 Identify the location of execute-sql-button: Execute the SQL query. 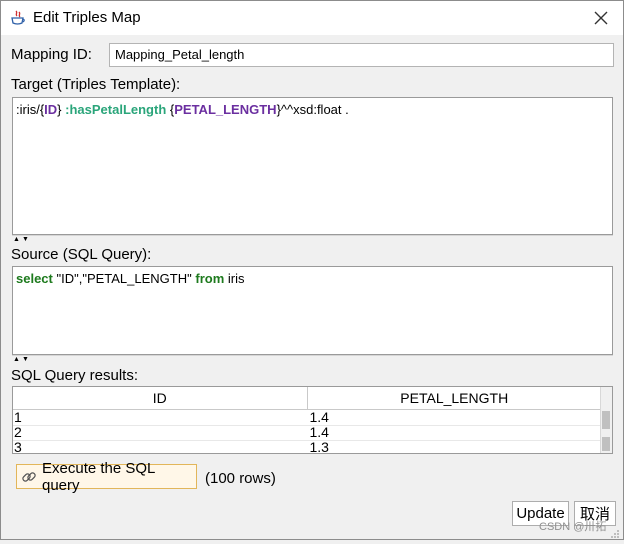
(106, 477).